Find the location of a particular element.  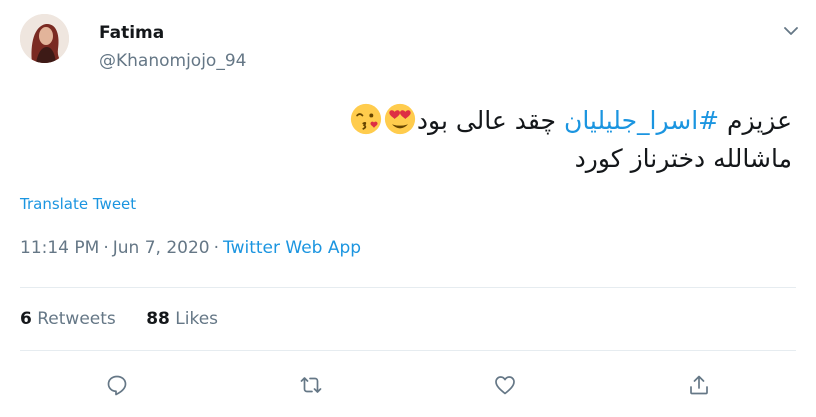

tweet-source-link: Twitter Web App is located at coordinates (292, 248).